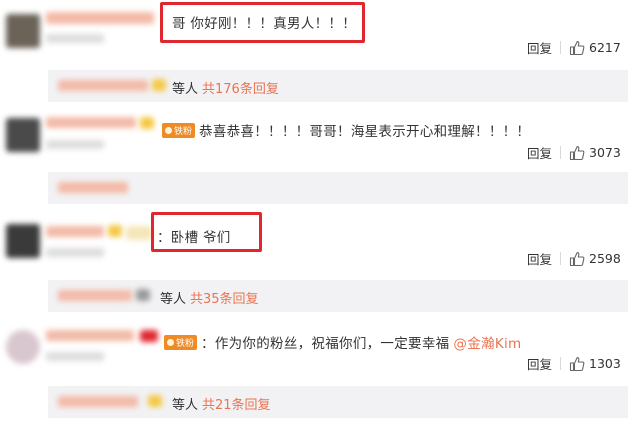  What do you see at coordinates (487, 342) in the screenshot?
I see `mention-link: @金瀚Kim` at bounding box center [487, 342].